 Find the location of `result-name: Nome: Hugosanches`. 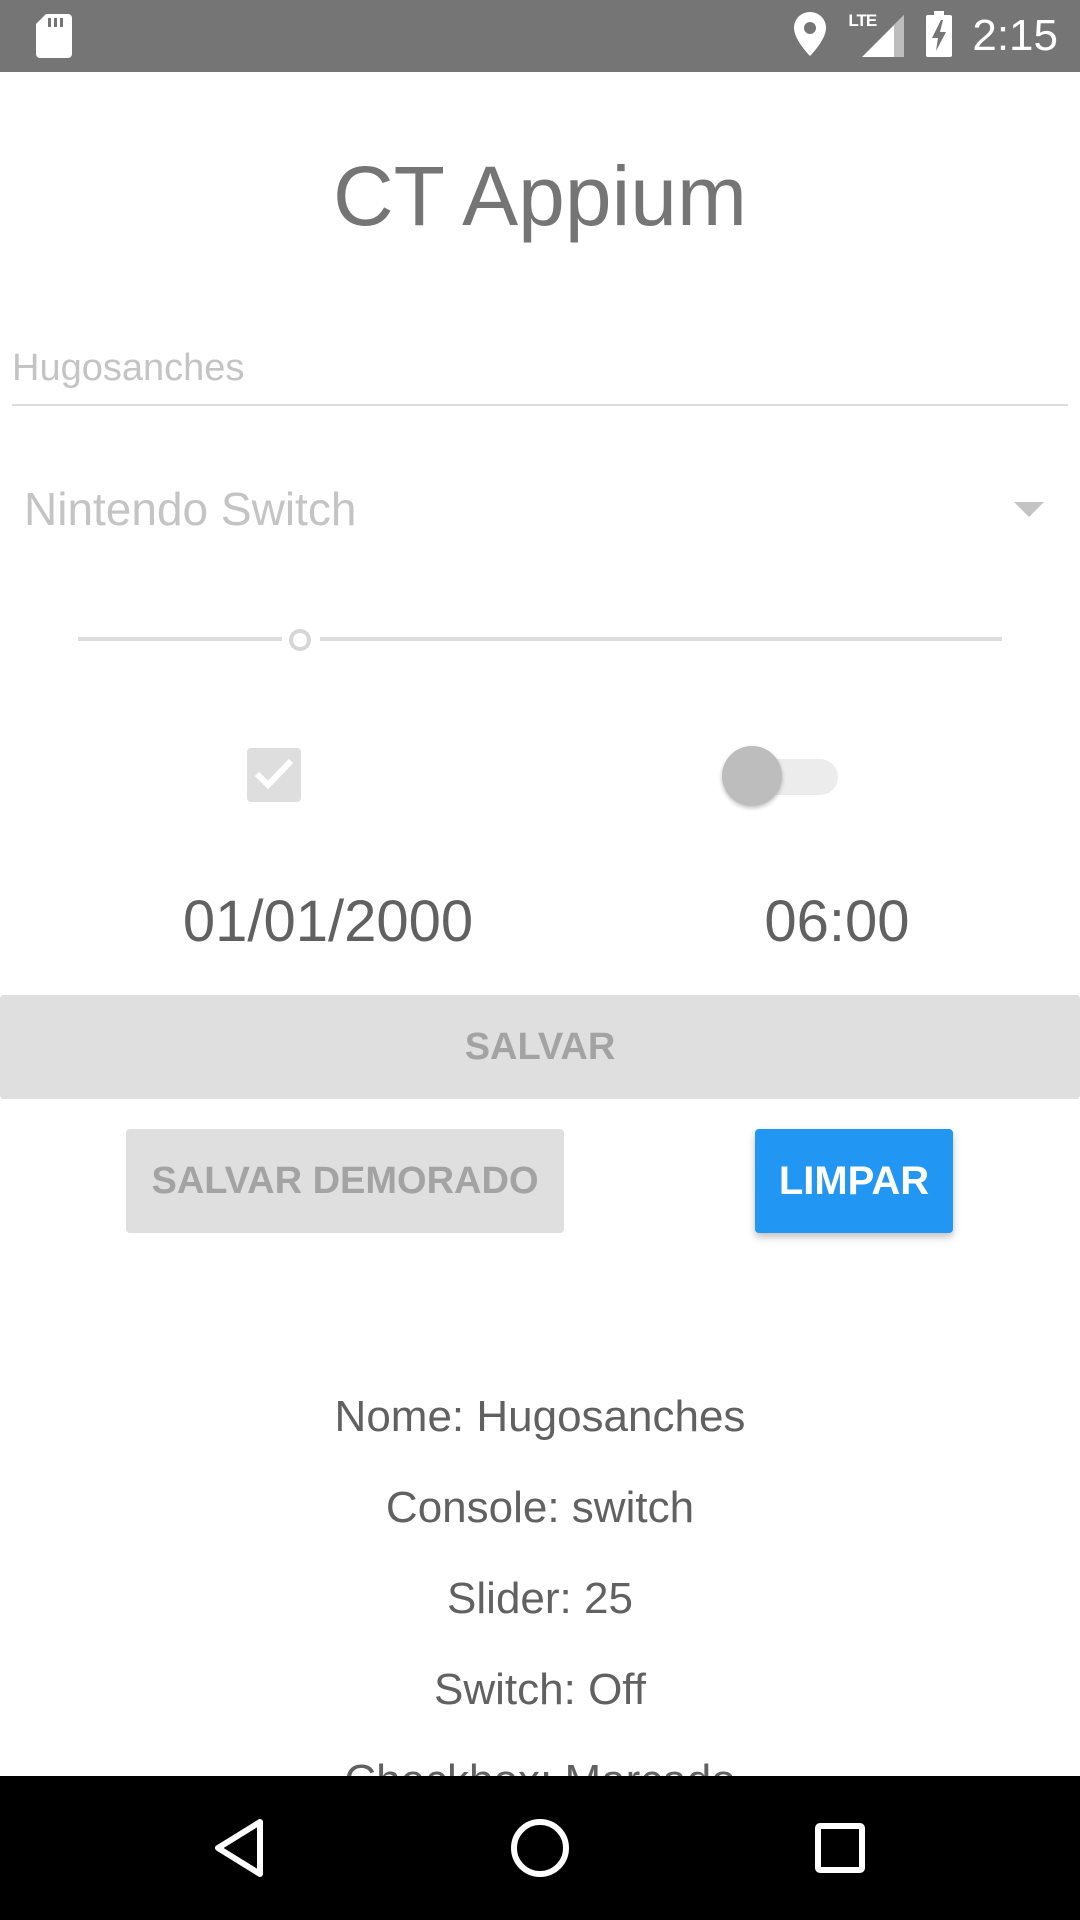

result-name: Nome: Hugosanches is located at coordinates (540, 1416).